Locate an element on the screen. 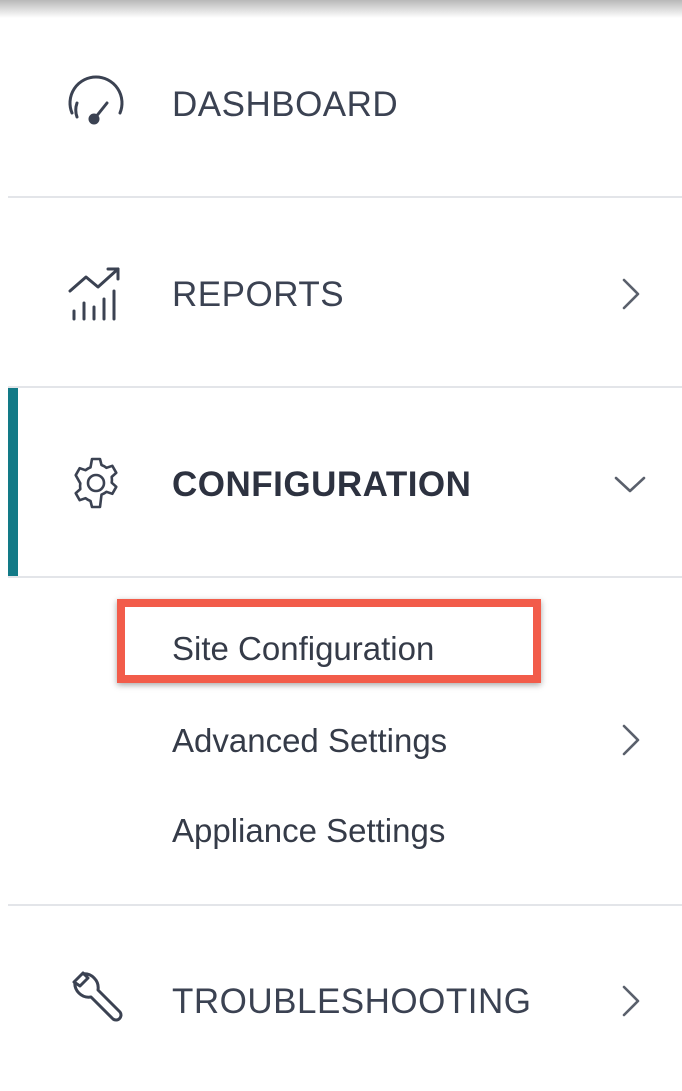 The height and width of the screenshot is (1091, 682). subnav-item-appliance-settings: Appliance Settings is located at coordinates (345, 830).